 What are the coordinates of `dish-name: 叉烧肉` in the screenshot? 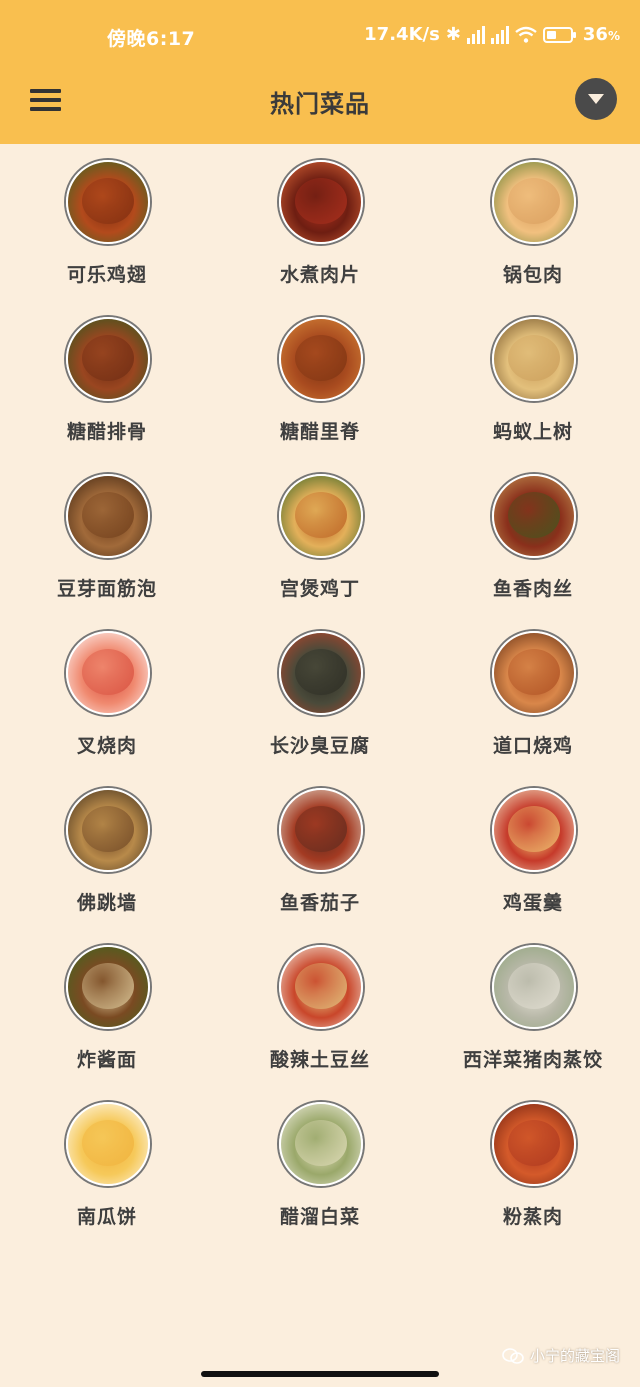 It's located at (106, 746).